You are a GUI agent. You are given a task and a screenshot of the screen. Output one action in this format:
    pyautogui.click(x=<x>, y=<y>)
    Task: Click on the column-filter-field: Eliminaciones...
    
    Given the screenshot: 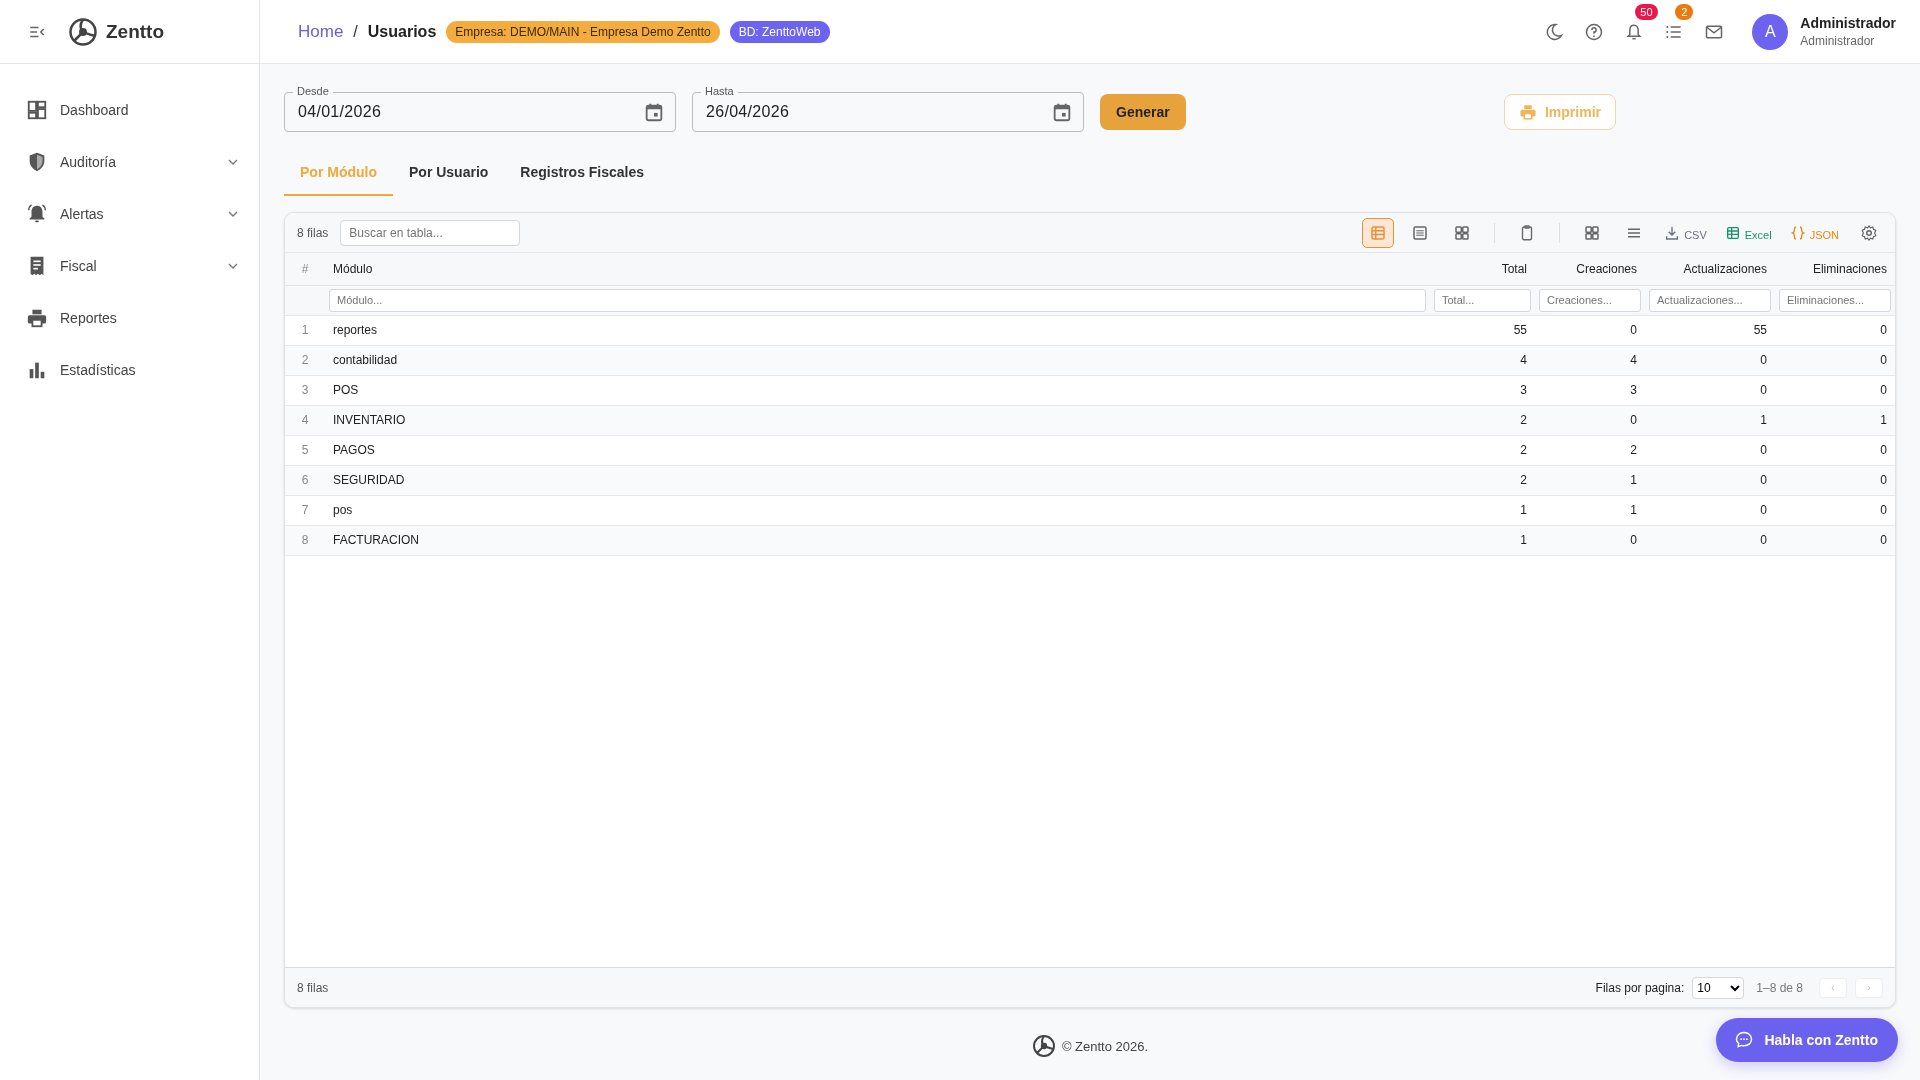 What is the action you would take?
    pyautogui.click(x=1835, y=300)
    